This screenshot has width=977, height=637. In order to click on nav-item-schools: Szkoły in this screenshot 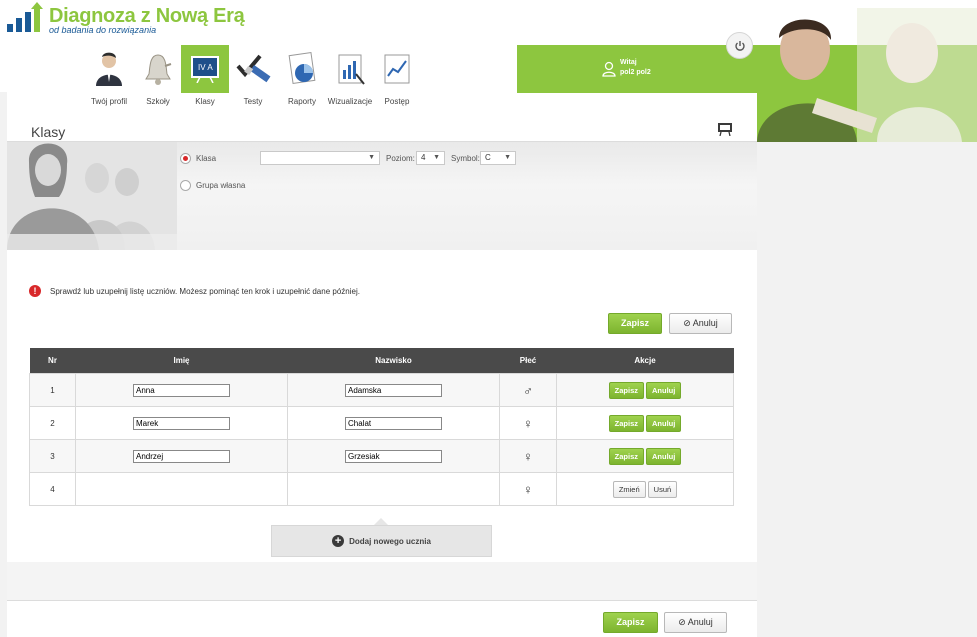, I will do `click(158, 79)`.